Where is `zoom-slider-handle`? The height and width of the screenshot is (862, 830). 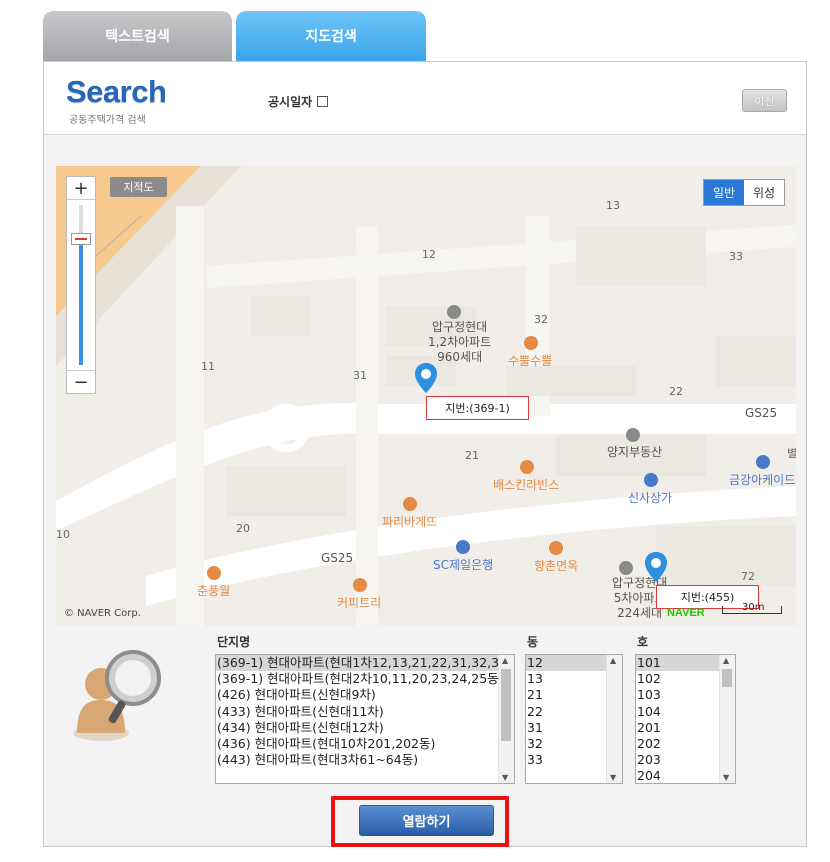 zoom-slider-handle is located at coordinates (81, 239).